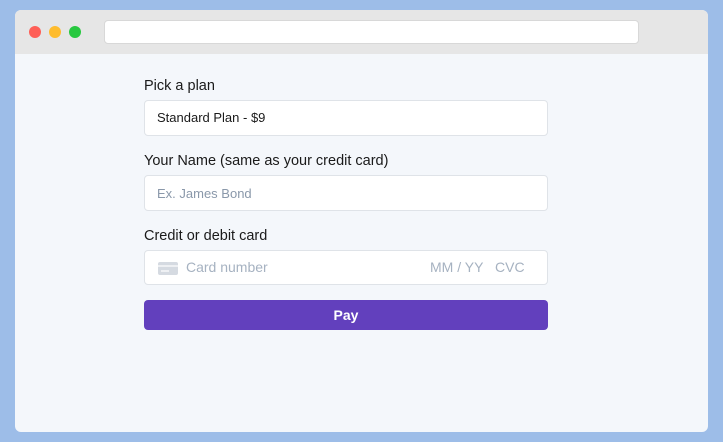 This screenshot has height=442, width=723. What do you see at coordinates (168, 268) in the screenshot?
I see `credit-card-icon` at bounding box center [168, 268].